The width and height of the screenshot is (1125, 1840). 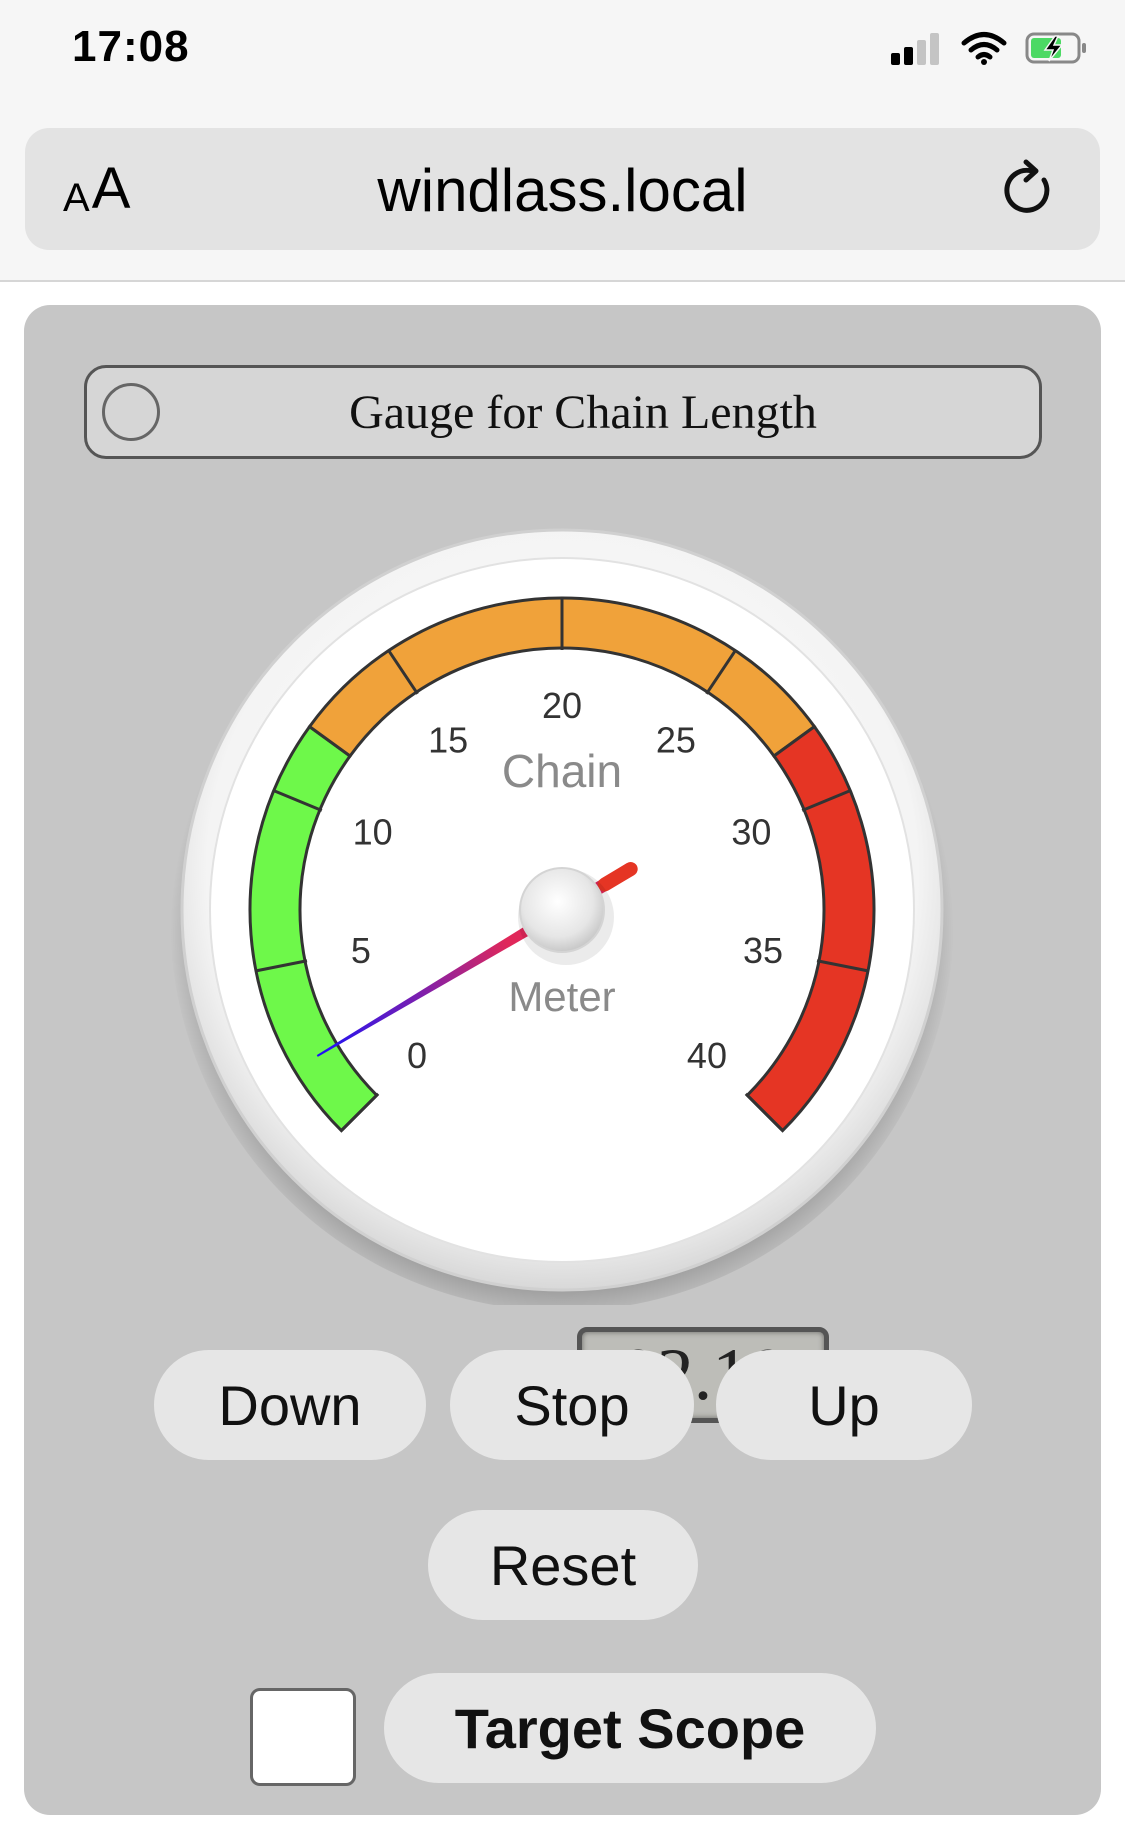 What do you see at coordinates (1028, 190) in the screenshot?
I see `reload-icon` at bounding box center [1028, 190].